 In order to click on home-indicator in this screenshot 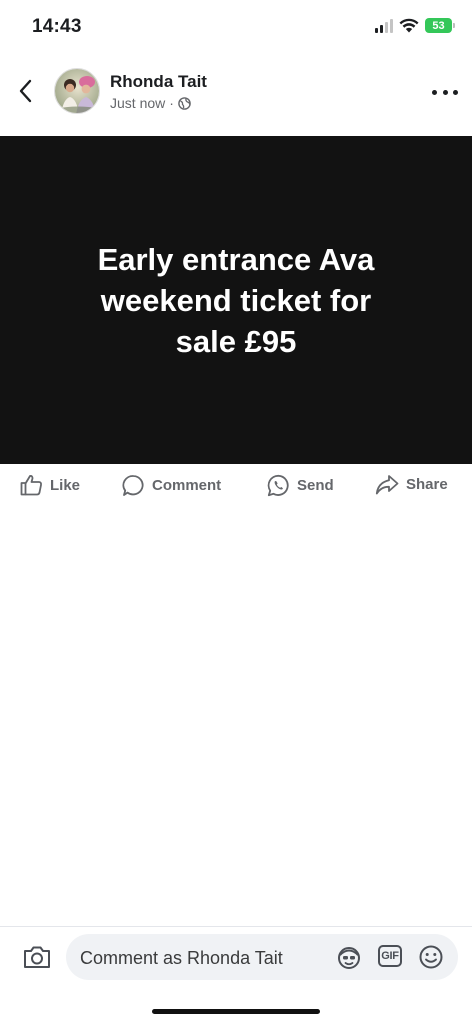, I will do `click(236, 1011)`.